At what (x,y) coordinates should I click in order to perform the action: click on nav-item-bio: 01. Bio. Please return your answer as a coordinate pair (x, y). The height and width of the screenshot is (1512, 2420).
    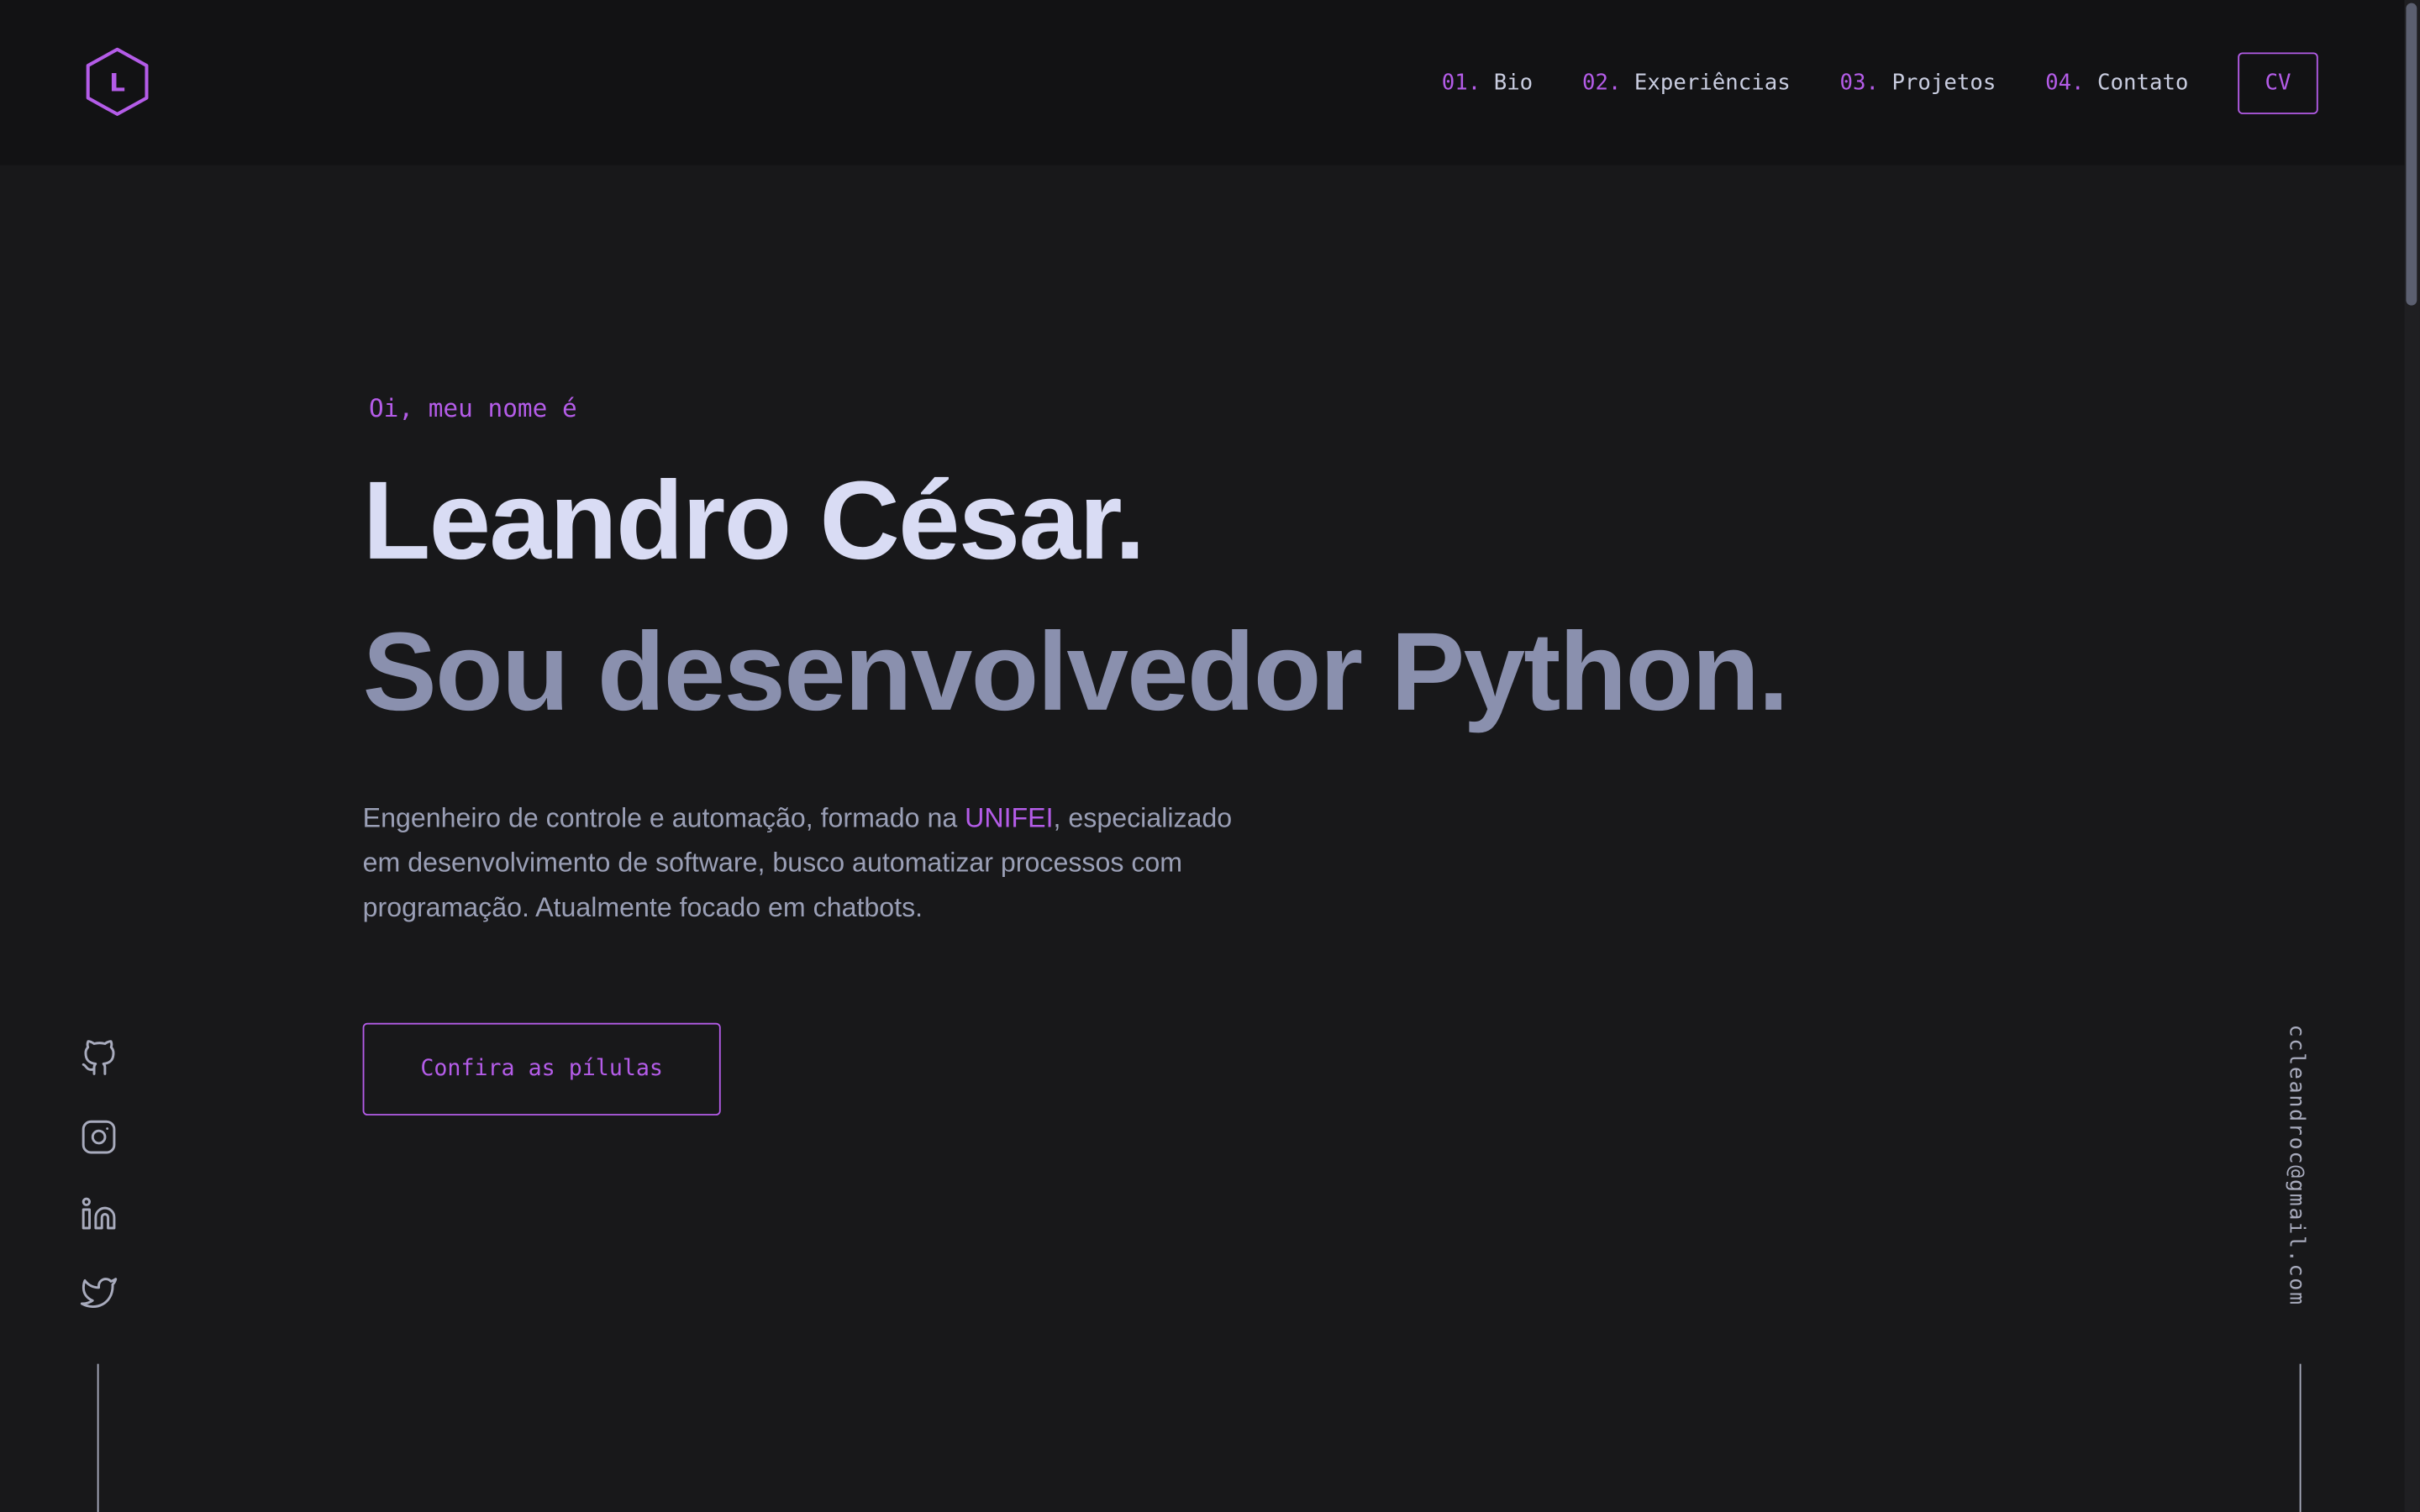
    Looking at the image, I should click on (1487, 83).